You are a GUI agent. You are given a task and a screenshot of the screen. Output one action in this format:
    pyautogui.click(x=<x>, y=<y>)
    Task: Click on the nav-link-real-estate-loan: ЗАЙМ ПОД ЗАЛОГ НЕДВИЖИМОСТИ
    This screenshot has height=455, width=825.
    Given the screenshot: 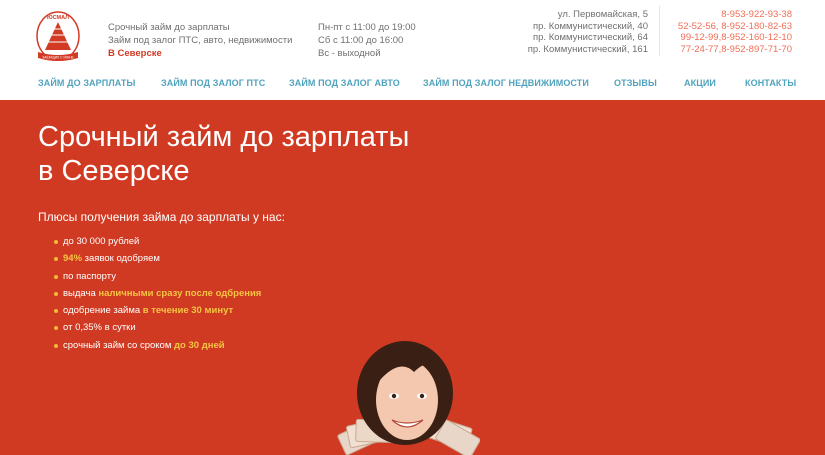 What is the action you would take?
    pyautogui.click(x=506, y=83)
    